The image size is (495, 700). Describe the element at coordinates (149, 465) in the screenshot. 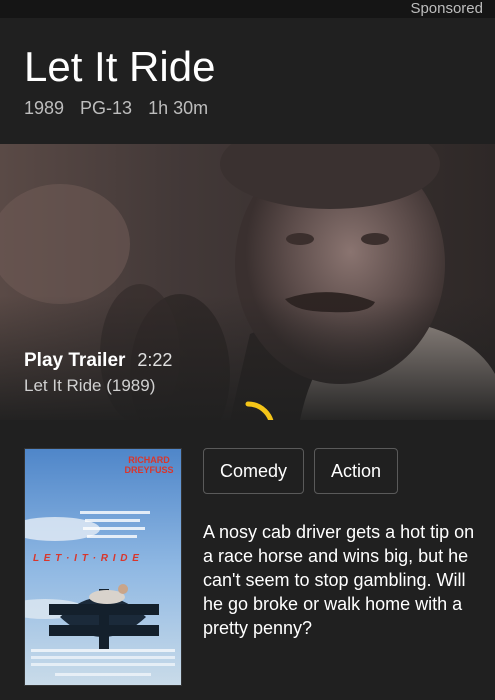

I see `poster-star-name: RICHARD DREYFUSS` at that location.